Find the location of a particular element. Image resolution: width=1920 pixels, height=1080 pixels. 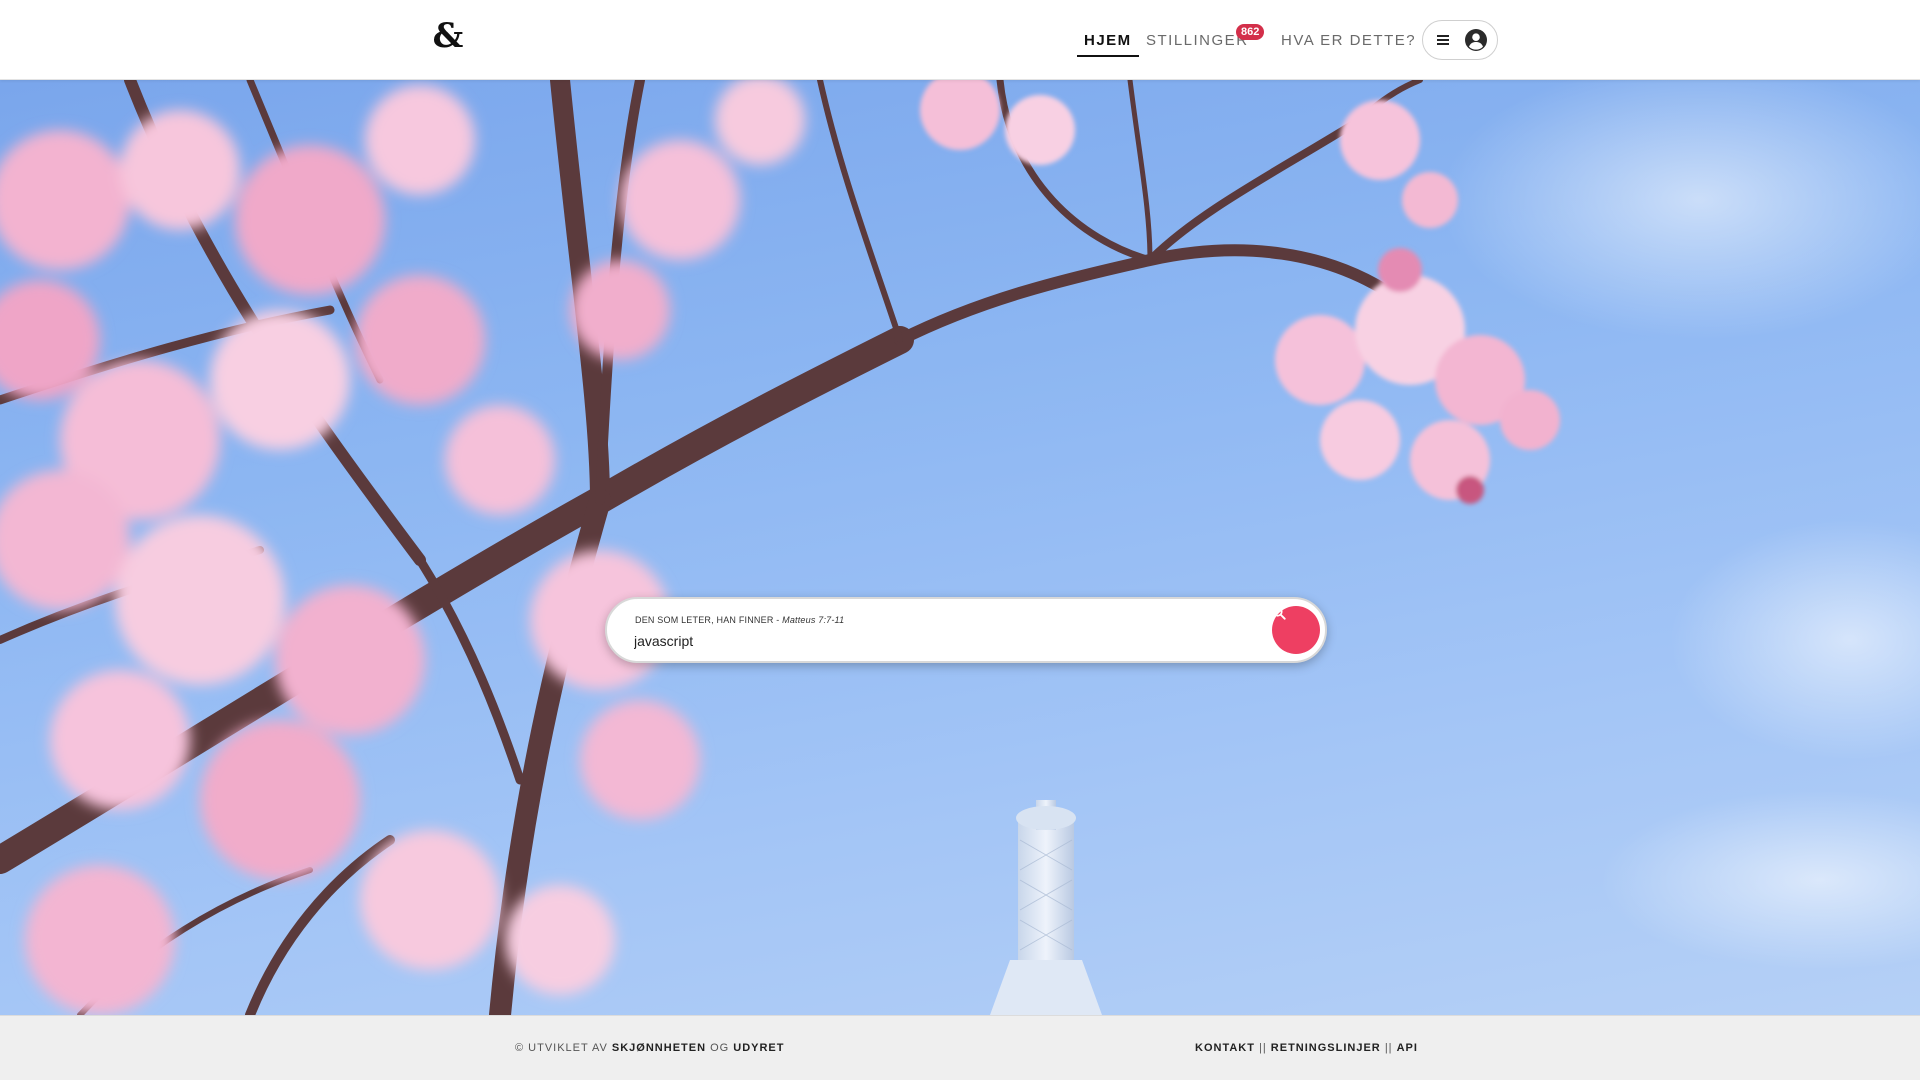

search-tagline-reference: Matteus 7:7-11 is located at coordinates (813, 620).